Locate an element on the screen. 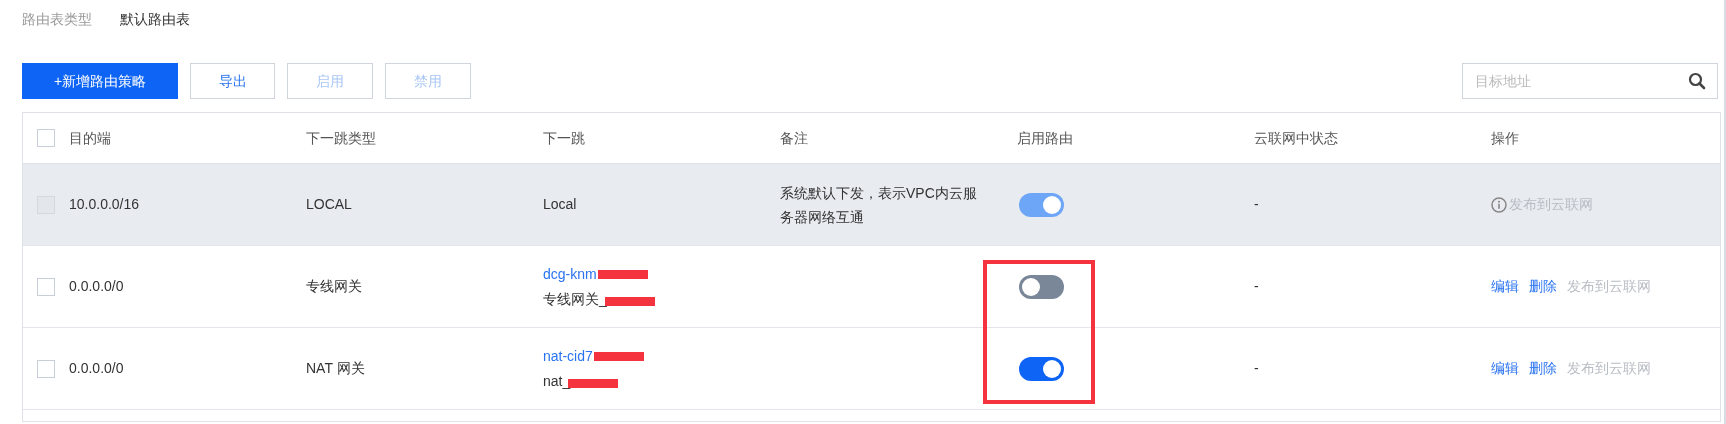  table-cell-text: 专线网关_ is located at coordinates (575, 299).